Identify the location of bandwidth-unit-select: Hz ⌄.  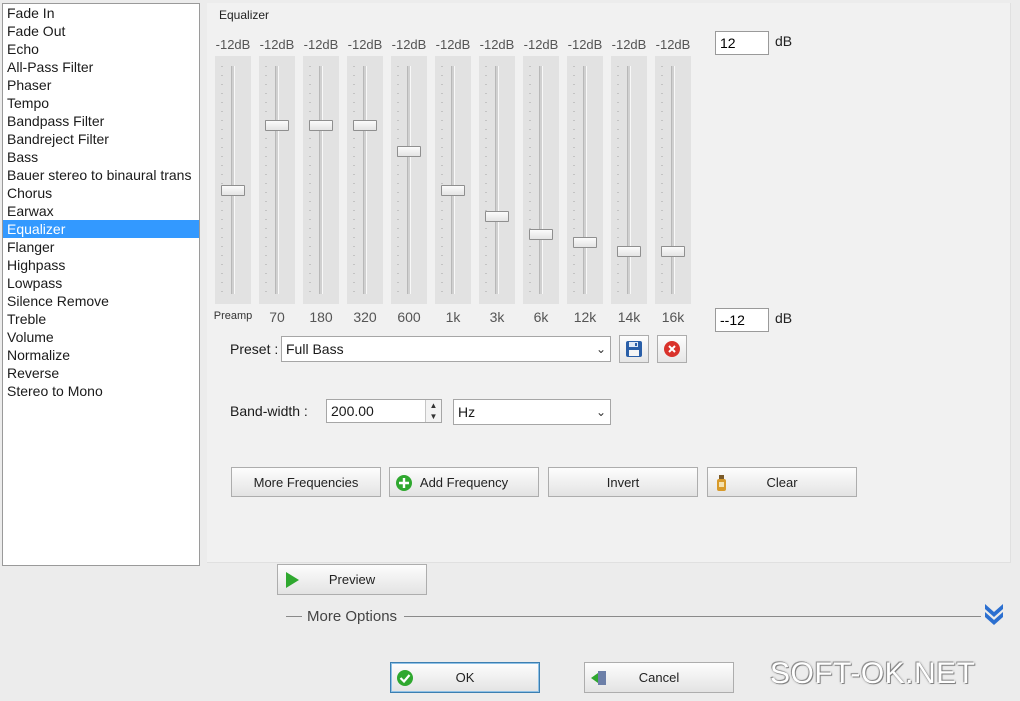
(532, 412).